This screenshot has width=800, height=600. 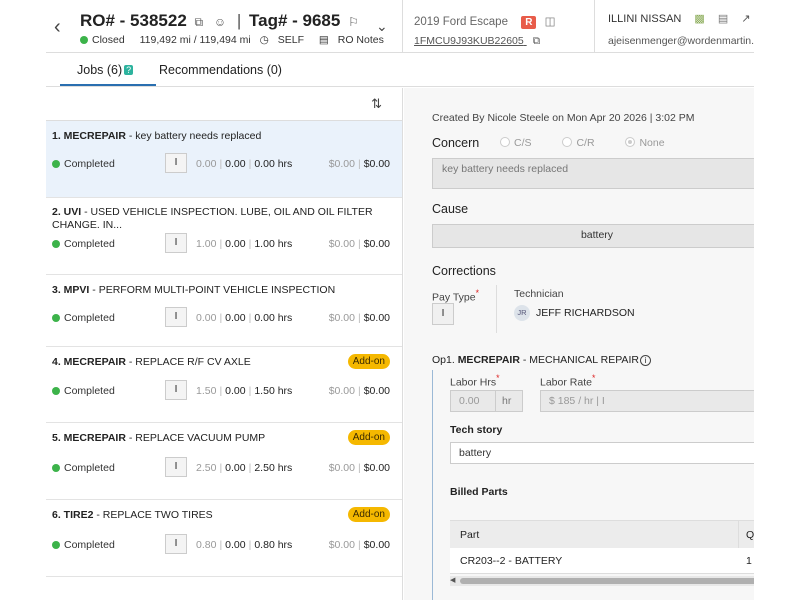 What do you see at coordinates (323, 40) in the screenshot?
I see `notes-icon: ▤` at bounding box center [323, 40].